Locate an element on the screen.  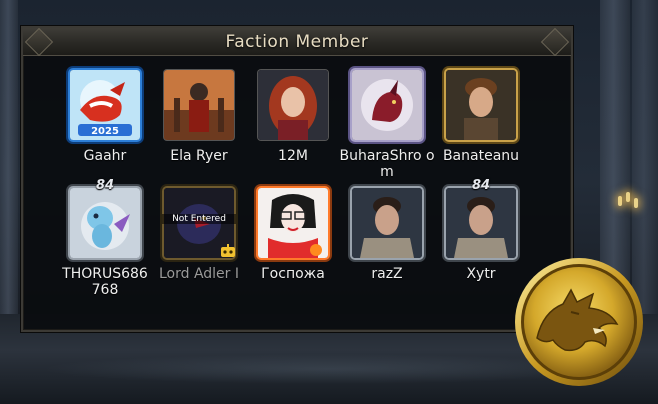
panel-title: Faction Member is located at coordinates (297, 41).